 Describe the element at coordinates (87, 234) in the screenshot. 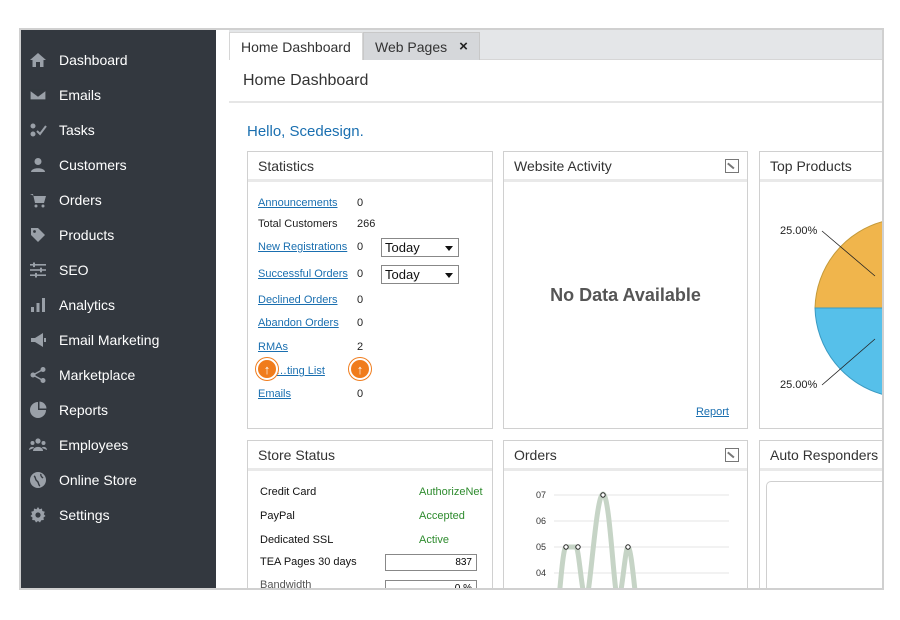

I see `sidebar-item-label: Products` at that location.